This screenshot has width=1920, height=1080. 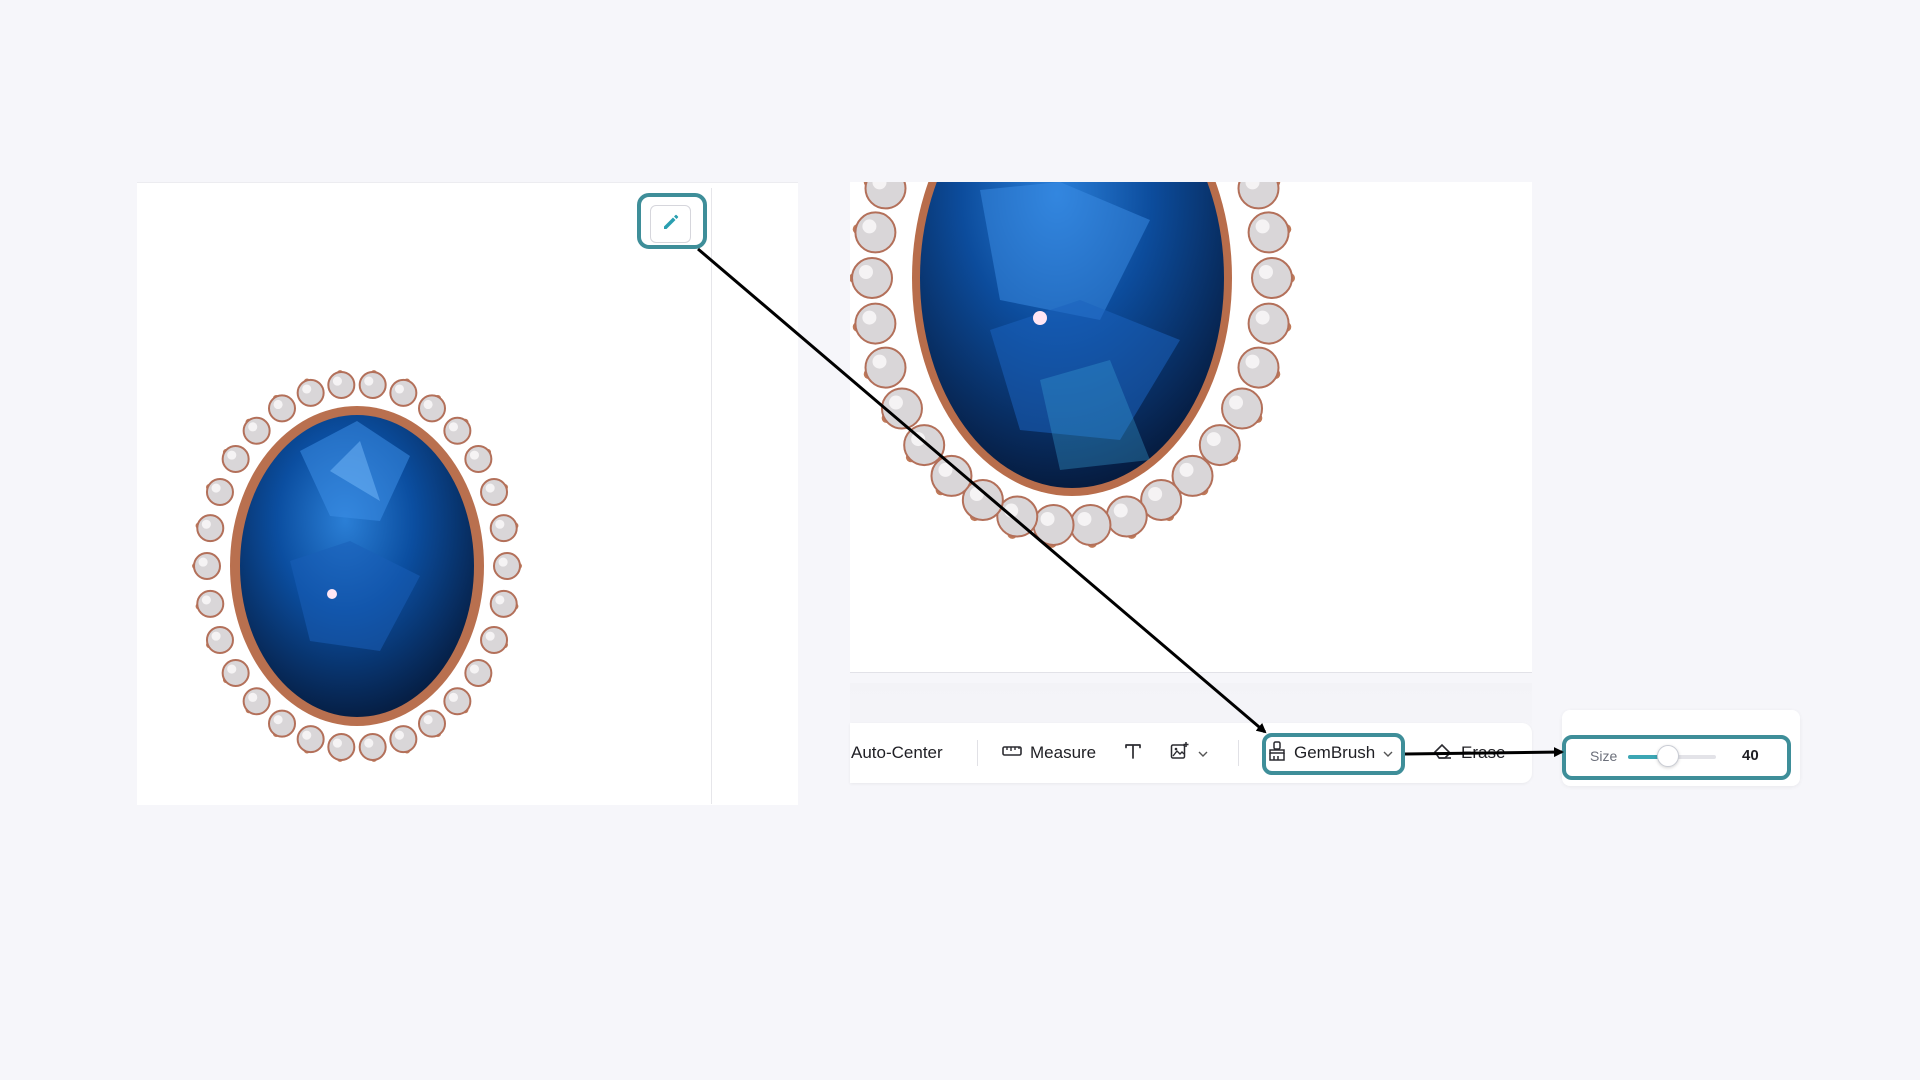 What do you see at coordinates (1483, 752) in the screenshot?
I see `erase-label: Erase` at bounding box center [1483, 752].